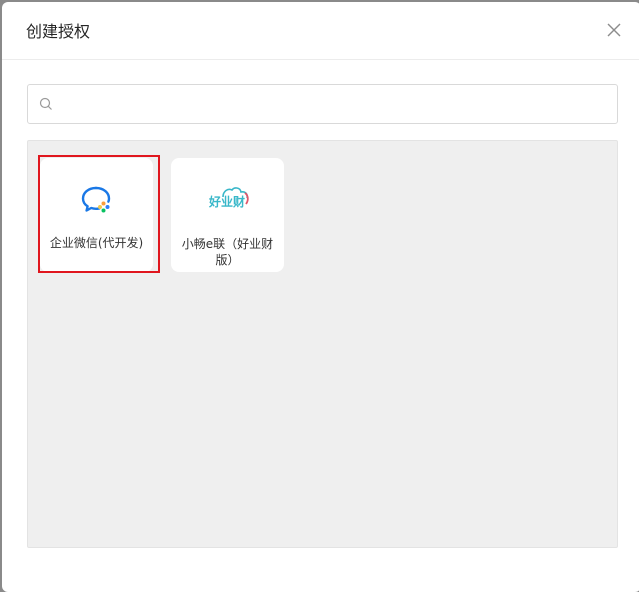  Describe the element at coordinates (96, 215) in the screenshot. I see `app-card-wecom: 企业微信(代开发)` at that location.